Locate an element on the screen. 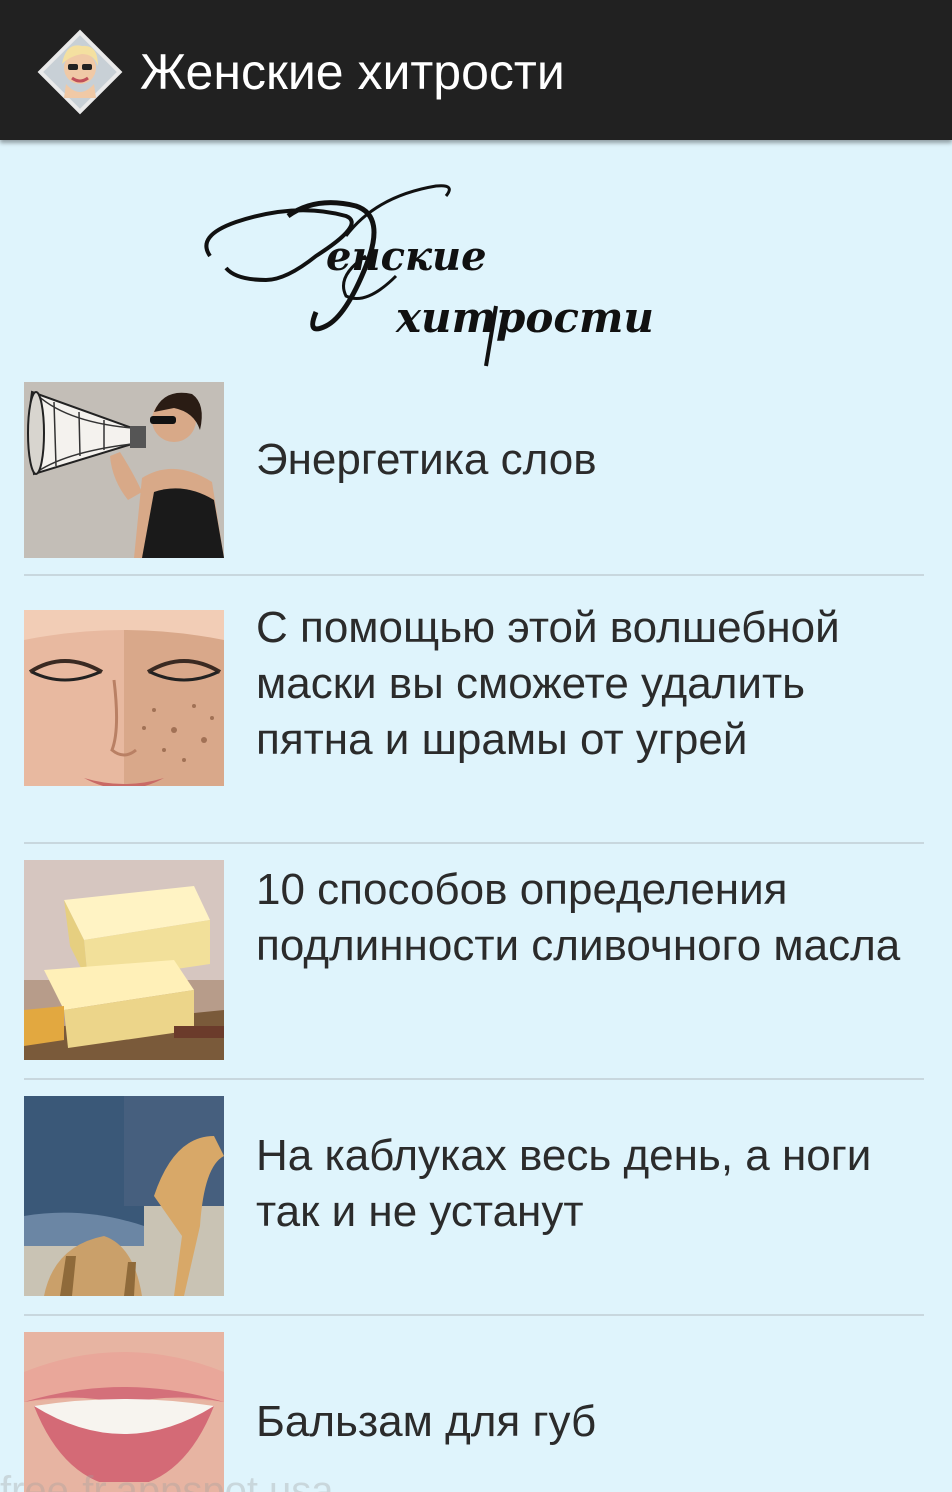 The height and width of the screenshot is (1492, 952). article-title: Энергетика слов is located at coordinates (426, 459).